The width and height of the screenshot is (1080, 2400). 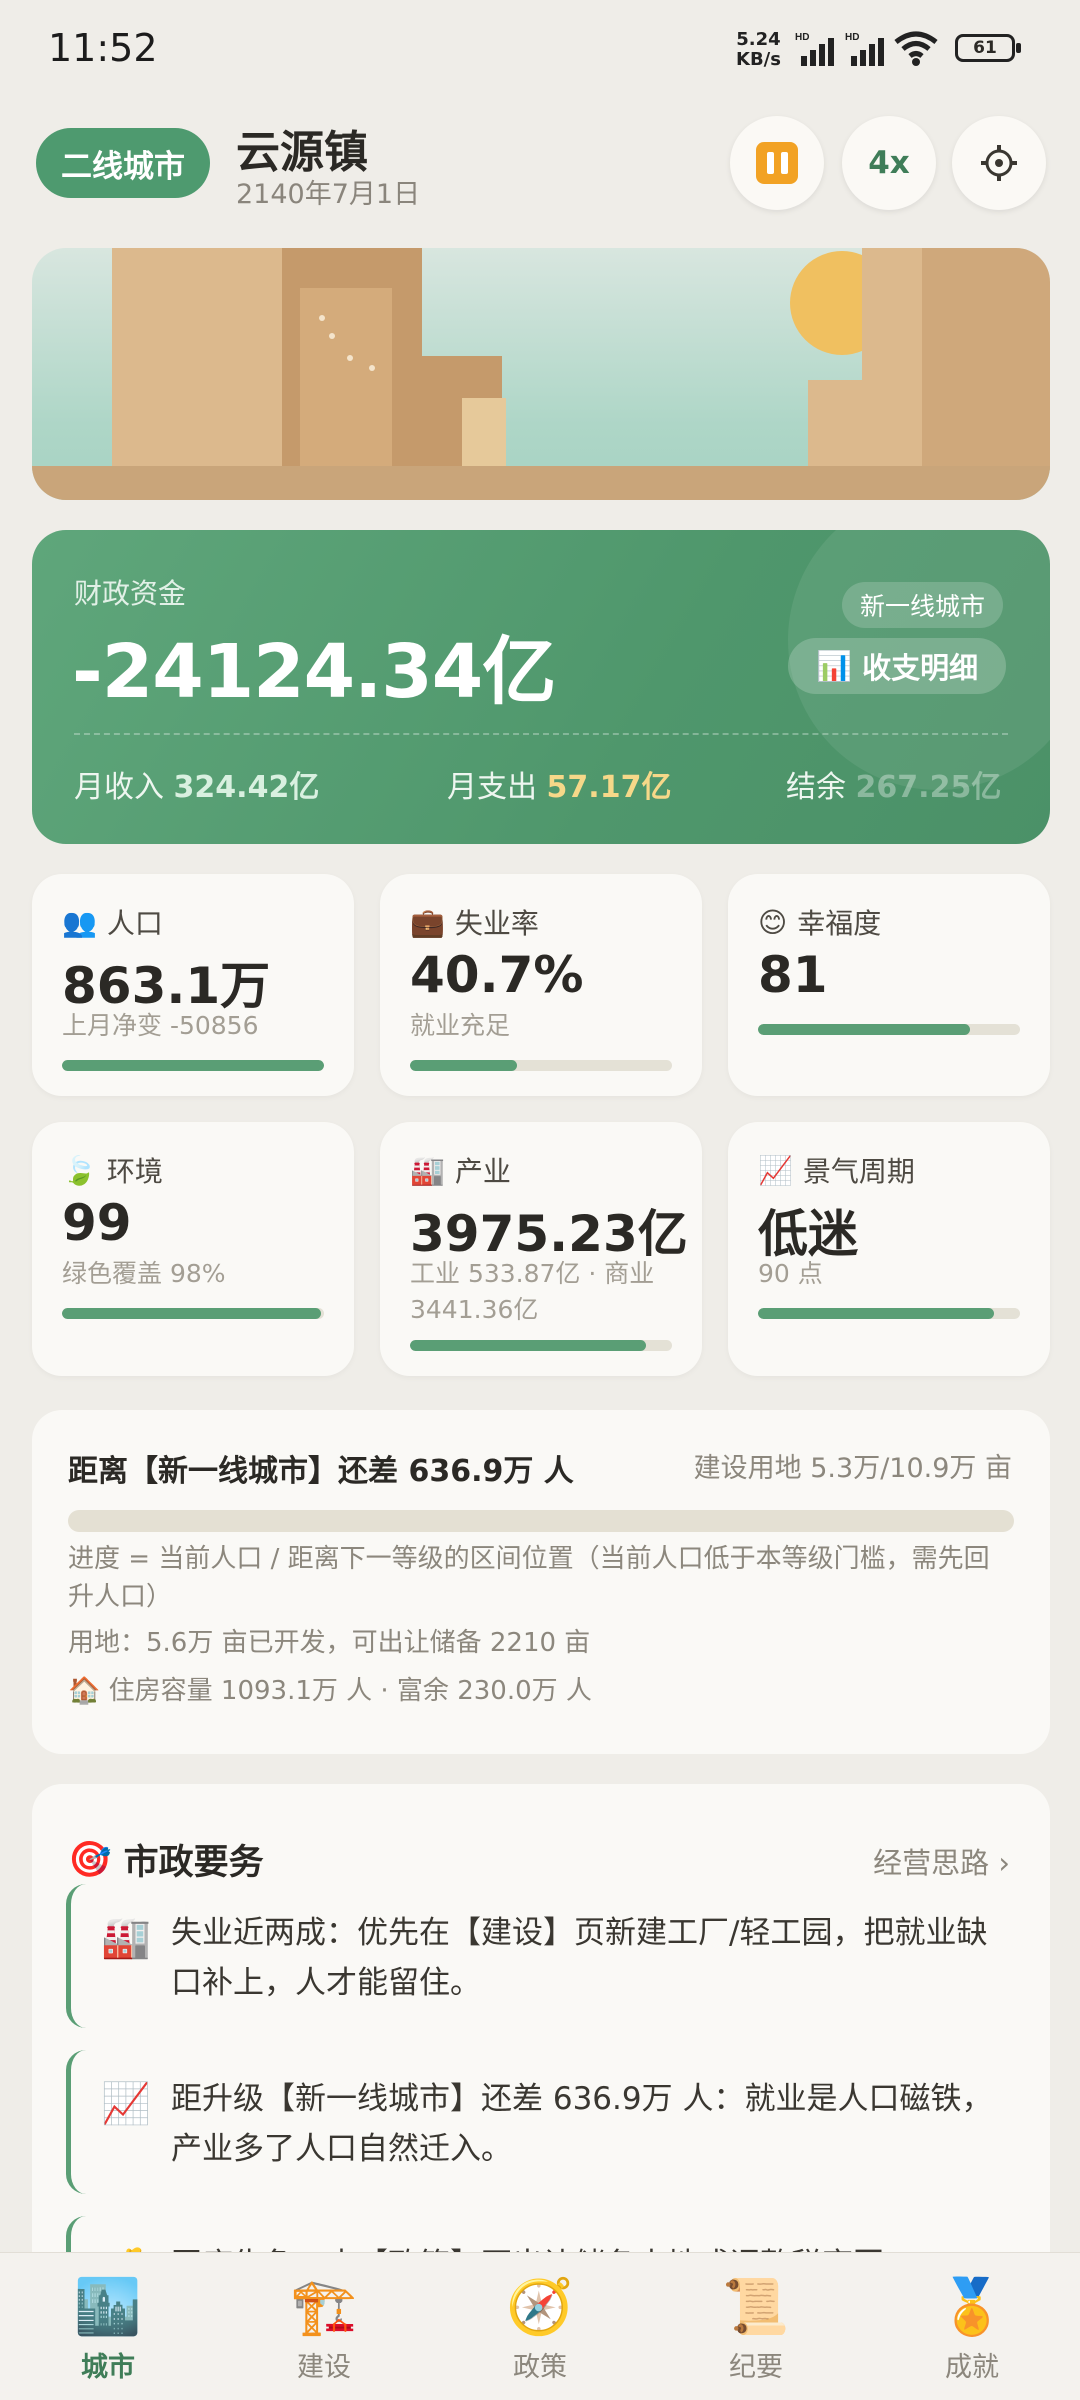 I want to click on target-icon: 🎯, so click(x=90, y=1860).